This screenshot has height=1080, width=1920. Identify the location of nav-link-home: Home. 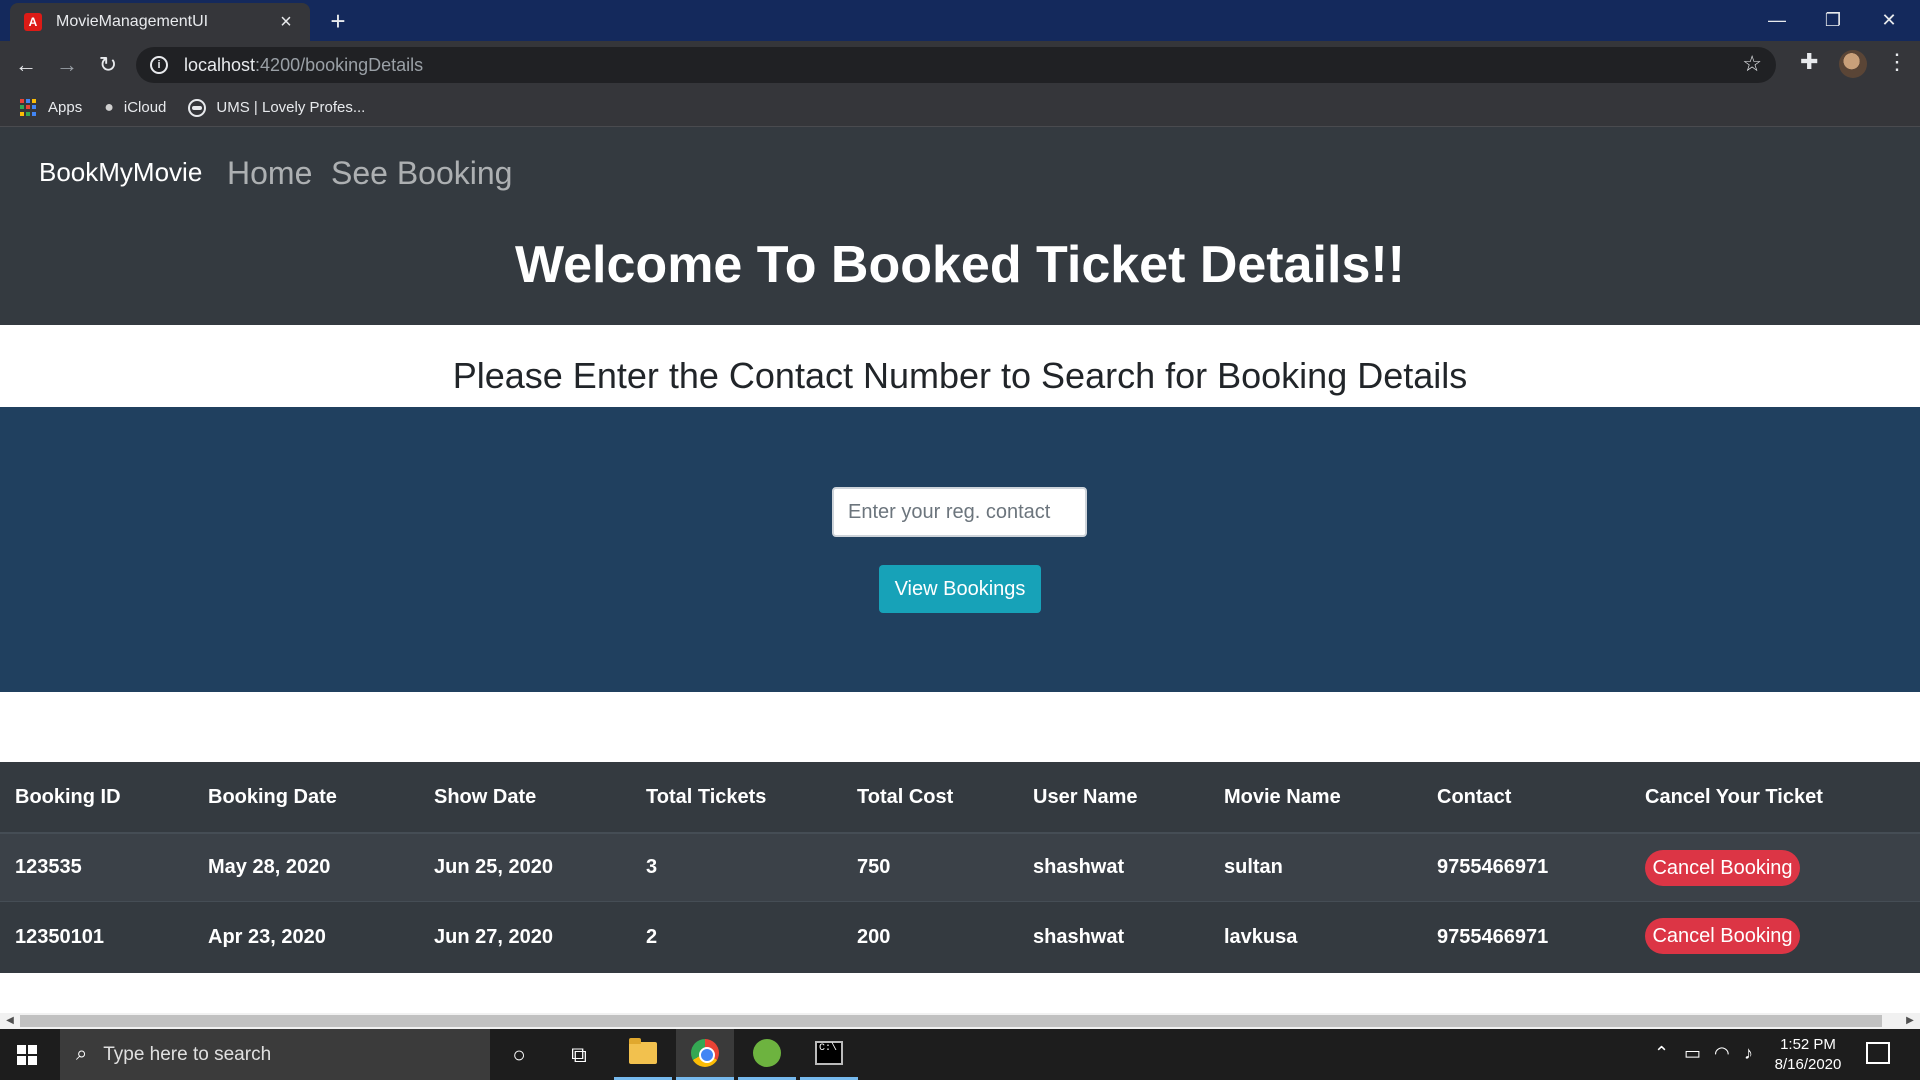
(269, 173).